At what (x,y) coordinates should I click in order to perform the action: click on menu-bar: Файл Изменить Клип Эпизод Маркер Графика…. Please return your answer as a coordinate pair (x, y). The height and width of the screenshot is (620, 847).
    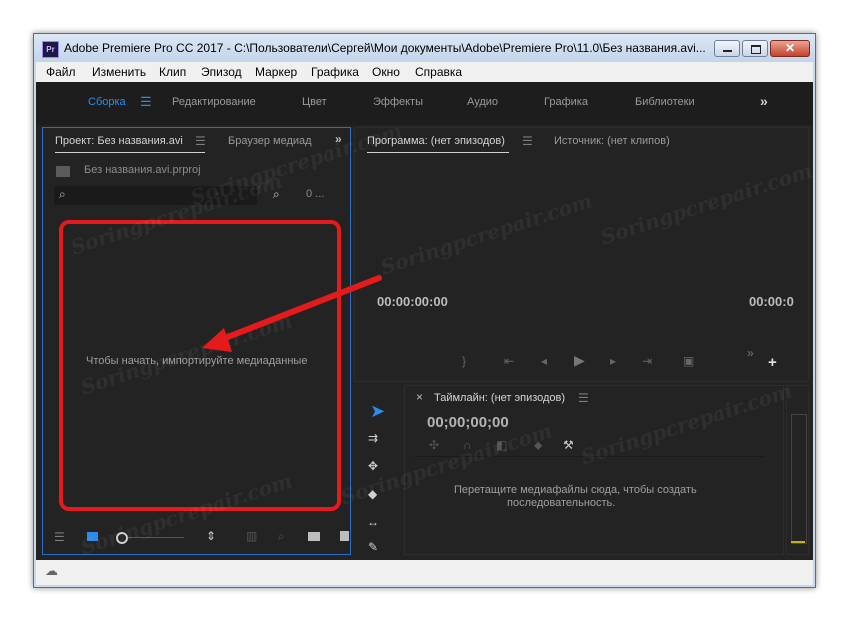
    Looking at the image, I should click on (424, 72).